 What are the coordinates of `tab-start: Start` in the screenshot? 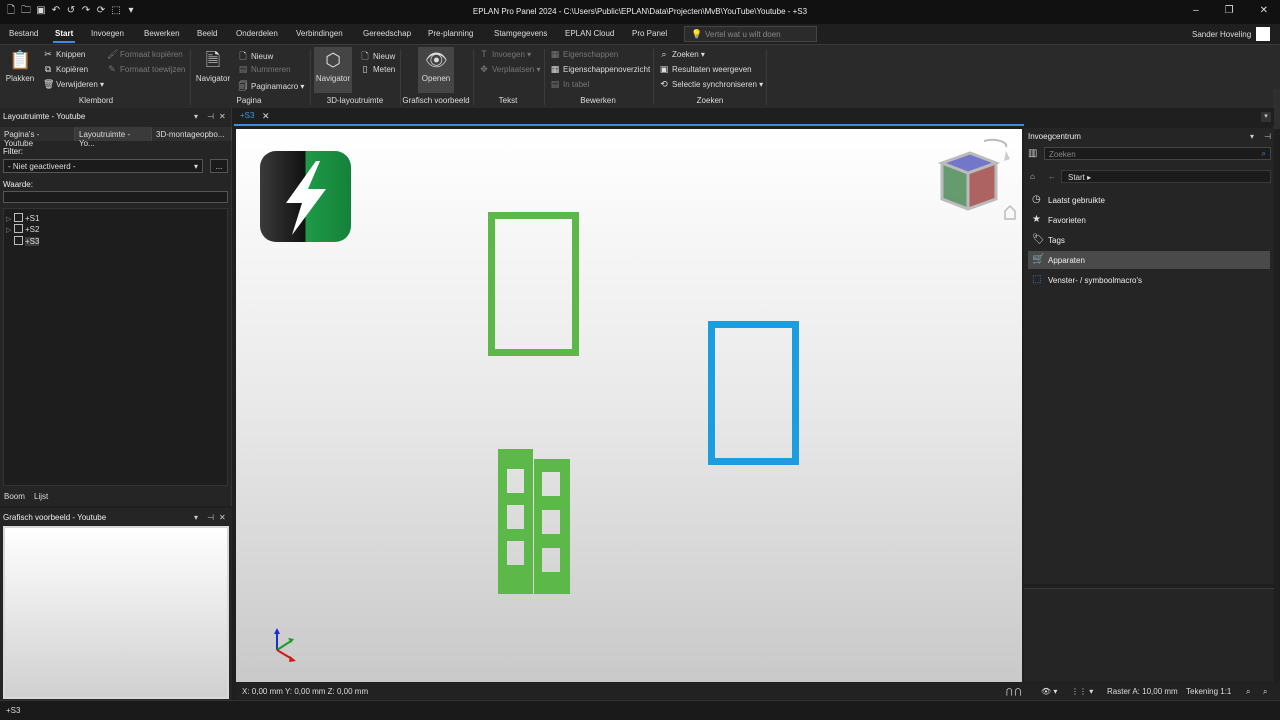 It's located at (64, 36).